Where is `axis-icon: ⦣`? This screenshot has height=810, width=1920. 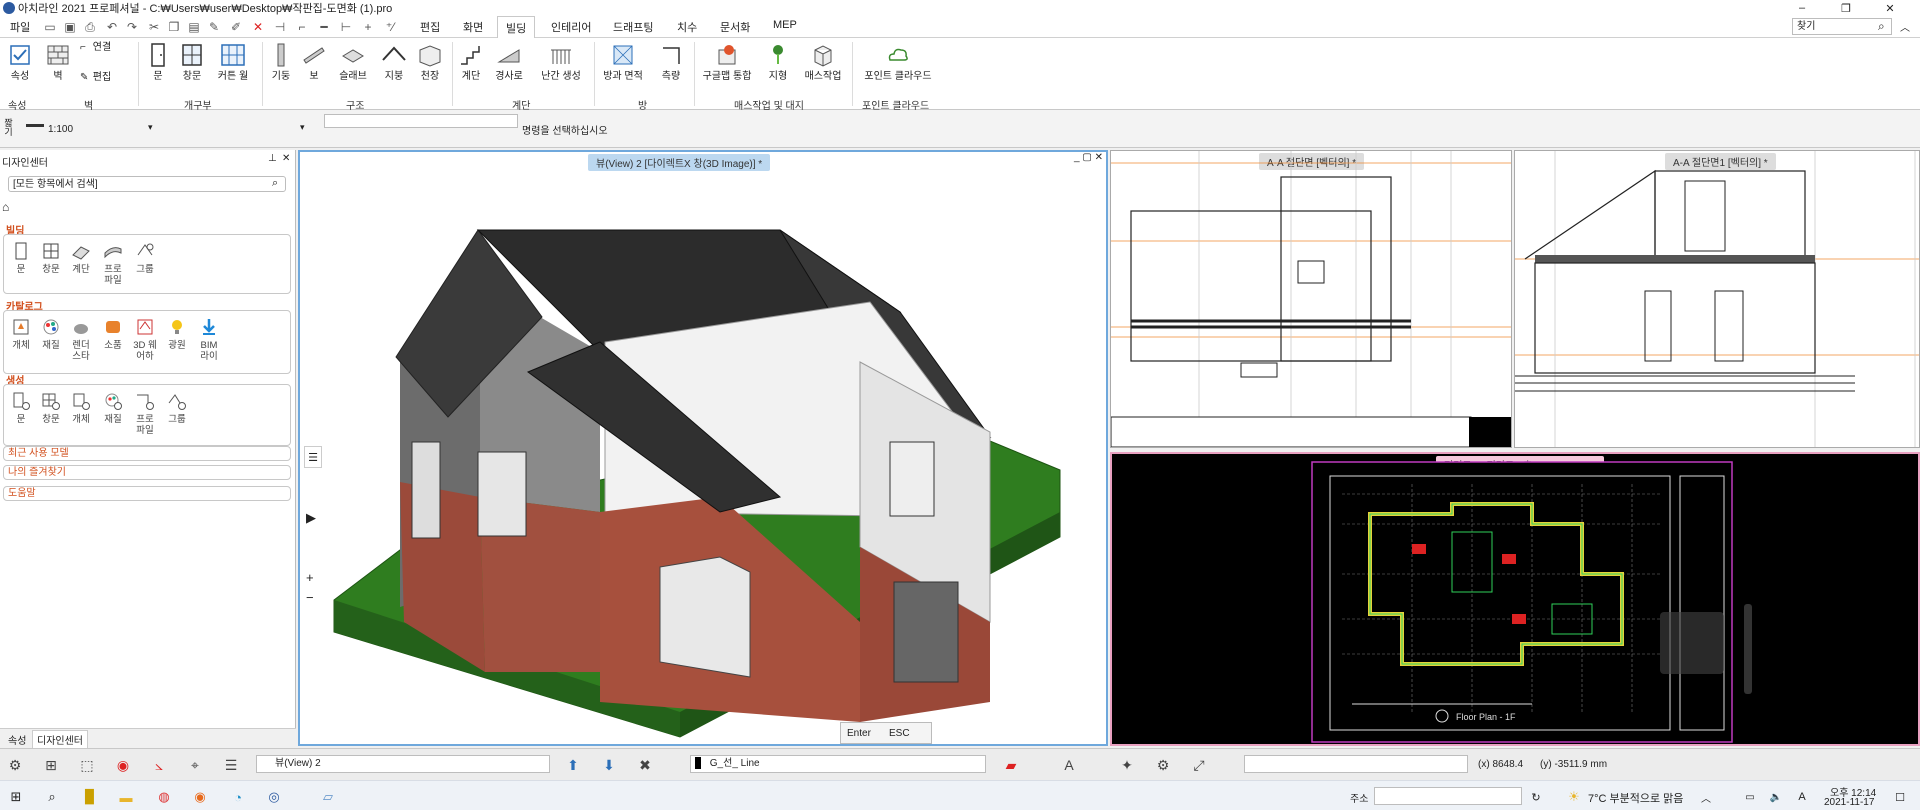 axis-icon: ⦣ is located at coordinates (159, 765).